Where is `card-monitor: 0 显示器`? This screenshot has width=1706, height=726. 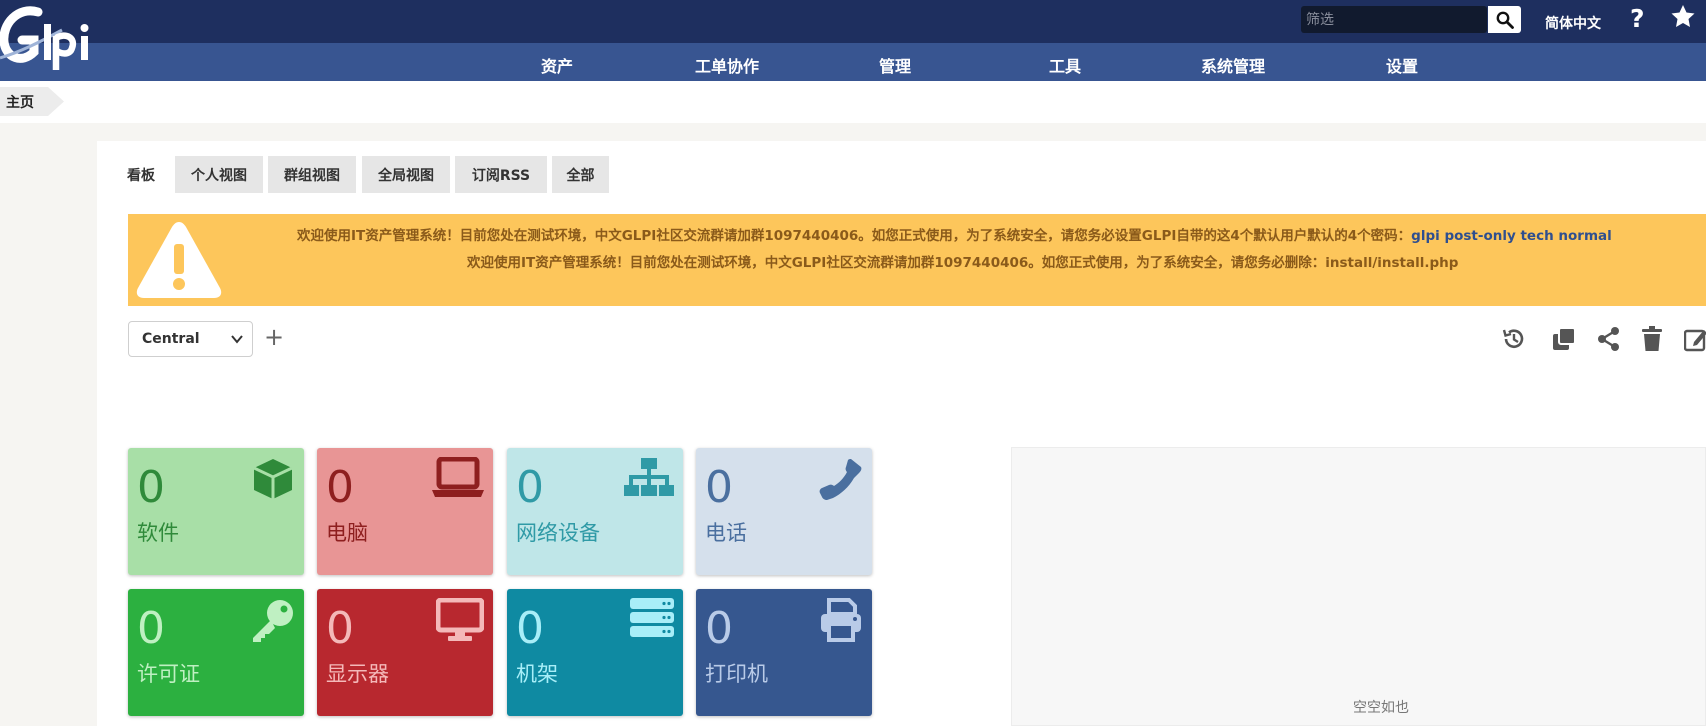 card-monitor: 0 显示器 is located at coordinates (405, 652).